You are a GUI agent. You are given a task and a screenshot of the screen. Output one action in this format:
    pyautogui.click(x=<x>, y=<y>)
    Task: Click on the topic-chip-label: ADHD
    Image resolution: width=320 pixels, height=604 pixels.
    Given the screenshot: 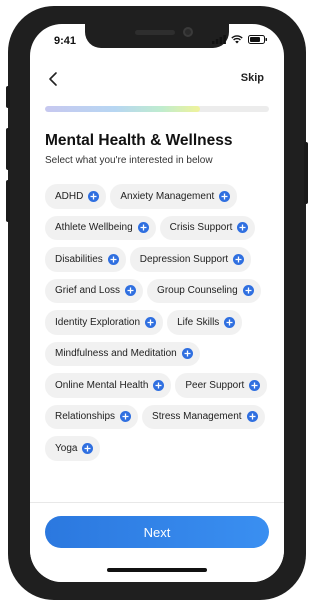 What is the action you would take?
    pyautogui.click(x=69, y=196)
    